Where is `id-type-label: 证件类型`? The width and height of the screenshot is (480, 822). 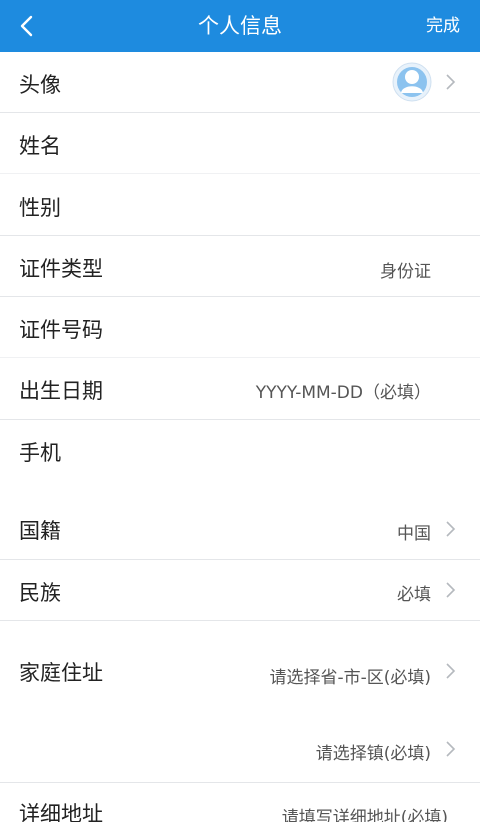 id-type-label: 证件类型 is located at coordinates (61, 269).